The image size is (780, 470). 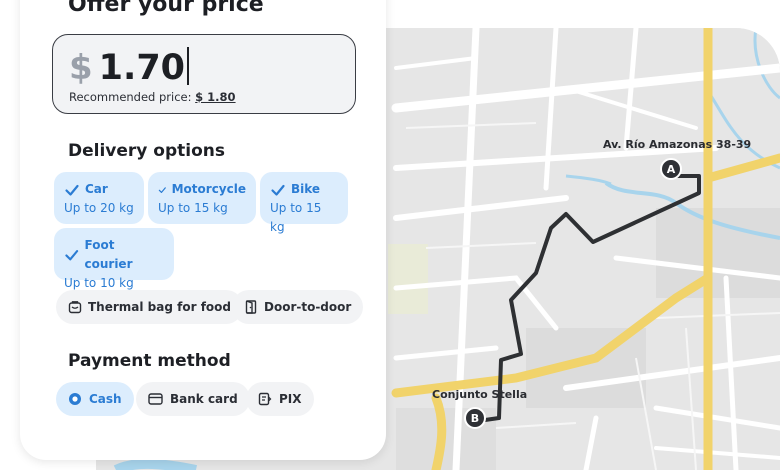 What do you see at coordinates (188, 66) in the screenshot?
I see `text-cursor` at bounding box center [188, 66].